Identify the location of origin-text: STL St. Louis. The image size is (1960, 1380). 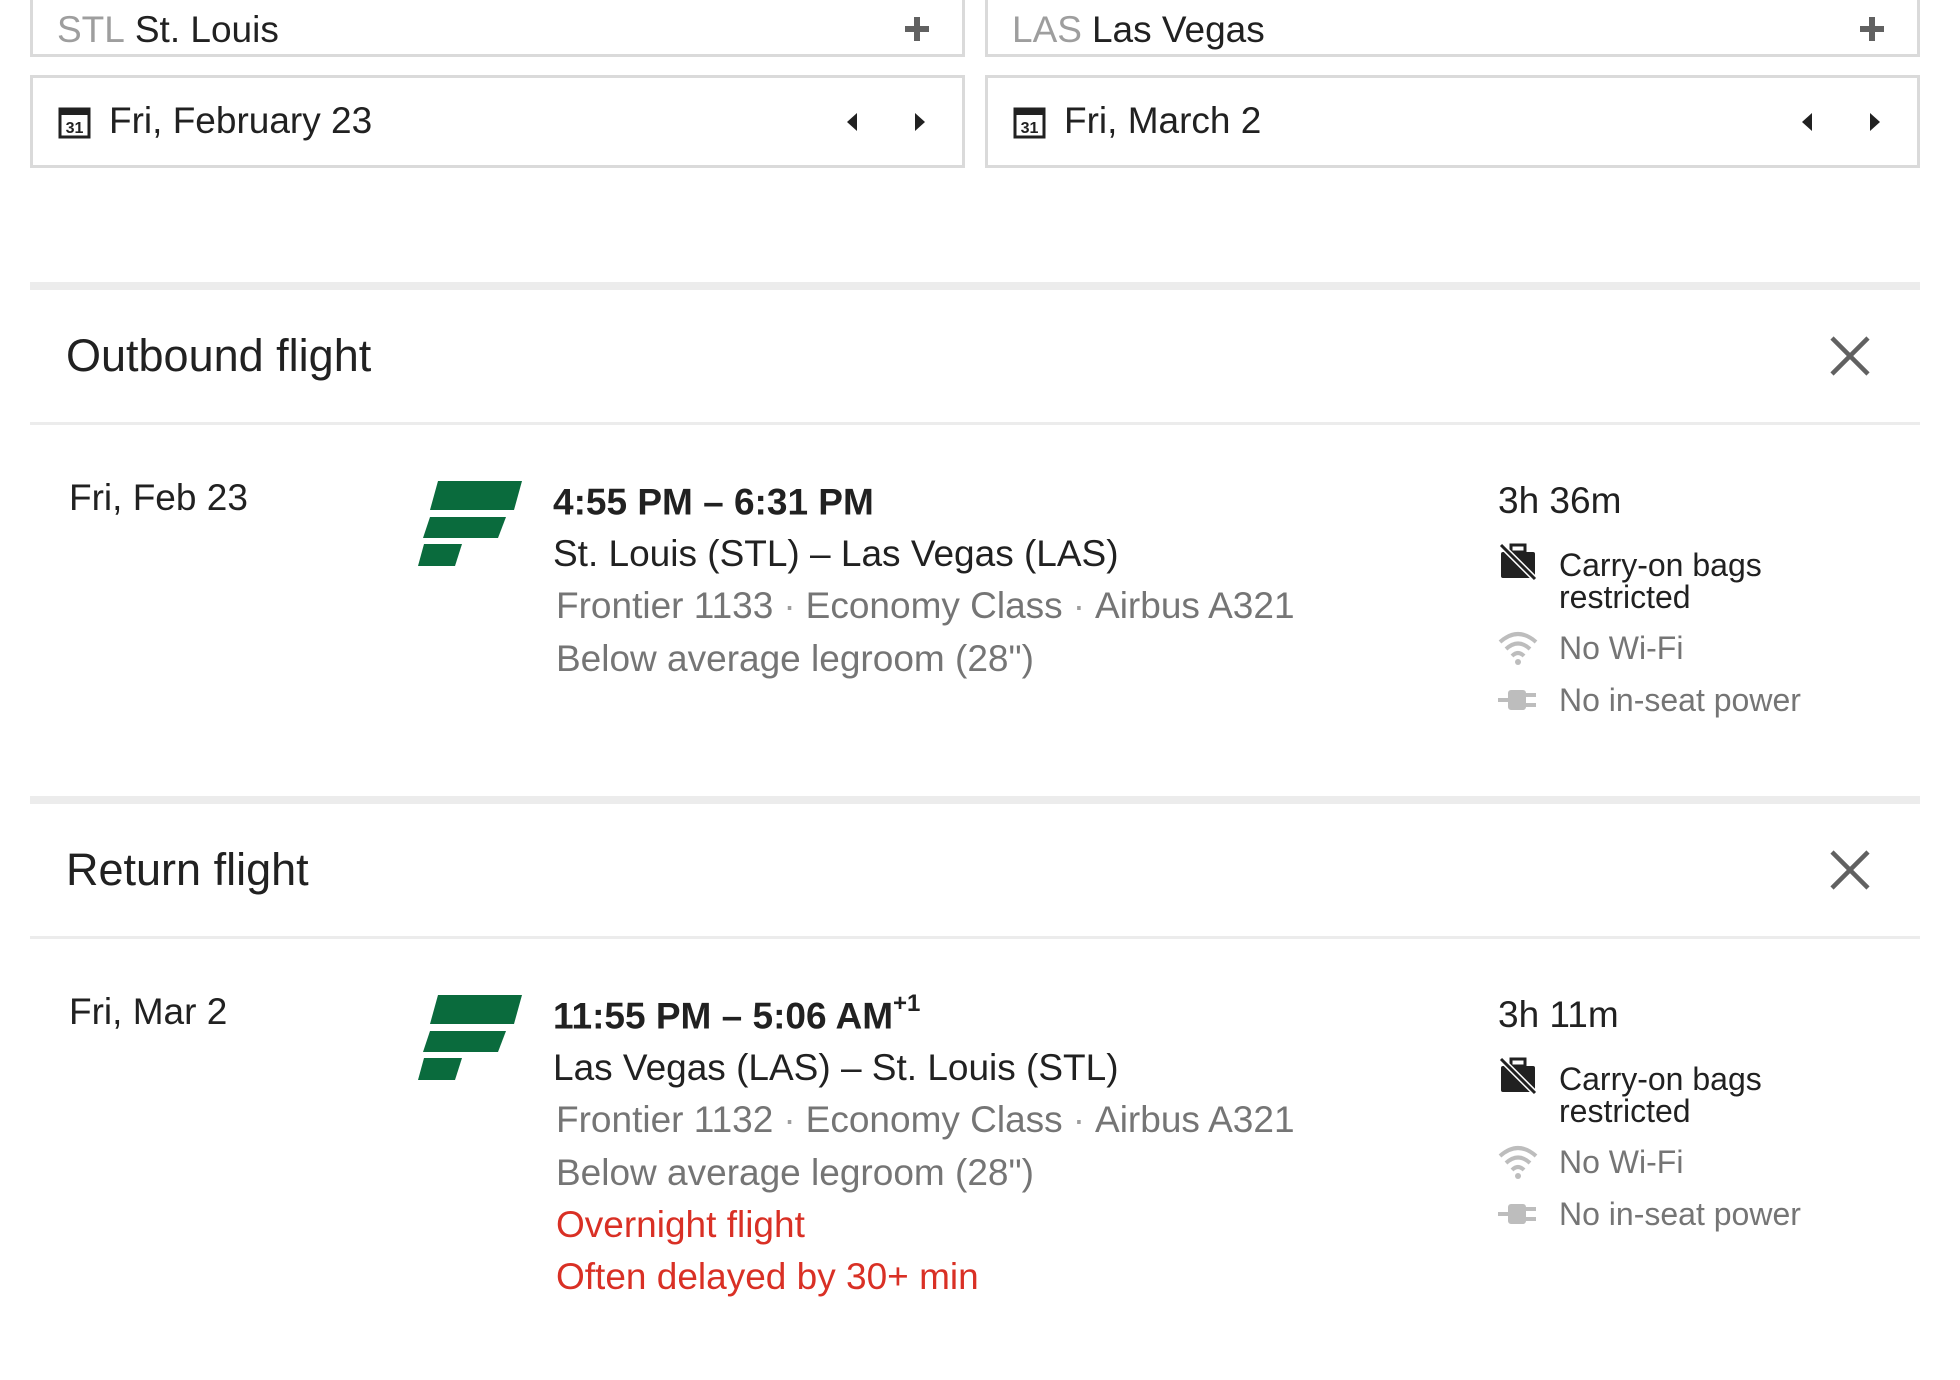
(168, 30).